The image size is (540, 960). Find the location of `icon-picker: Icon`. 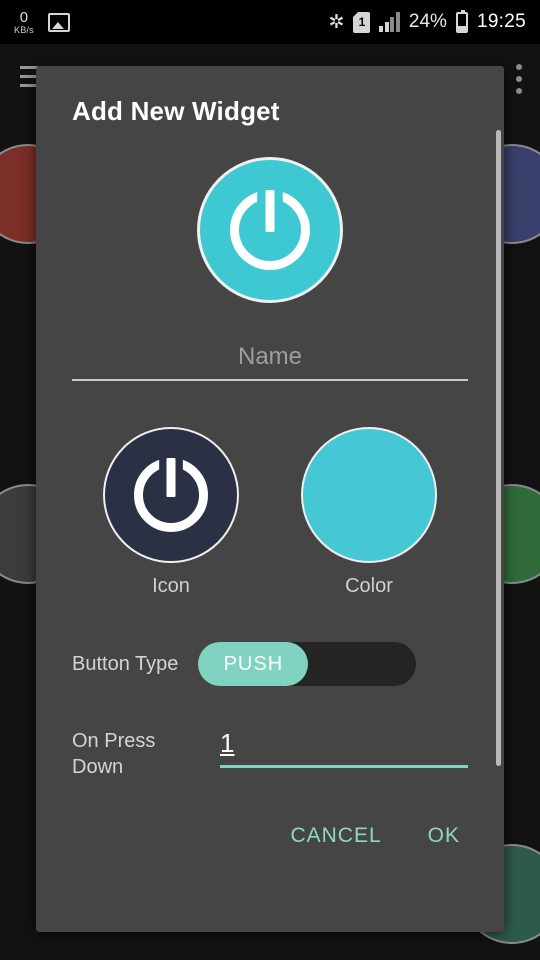

icon-picker: Icon is located at coordinates (171, 512).